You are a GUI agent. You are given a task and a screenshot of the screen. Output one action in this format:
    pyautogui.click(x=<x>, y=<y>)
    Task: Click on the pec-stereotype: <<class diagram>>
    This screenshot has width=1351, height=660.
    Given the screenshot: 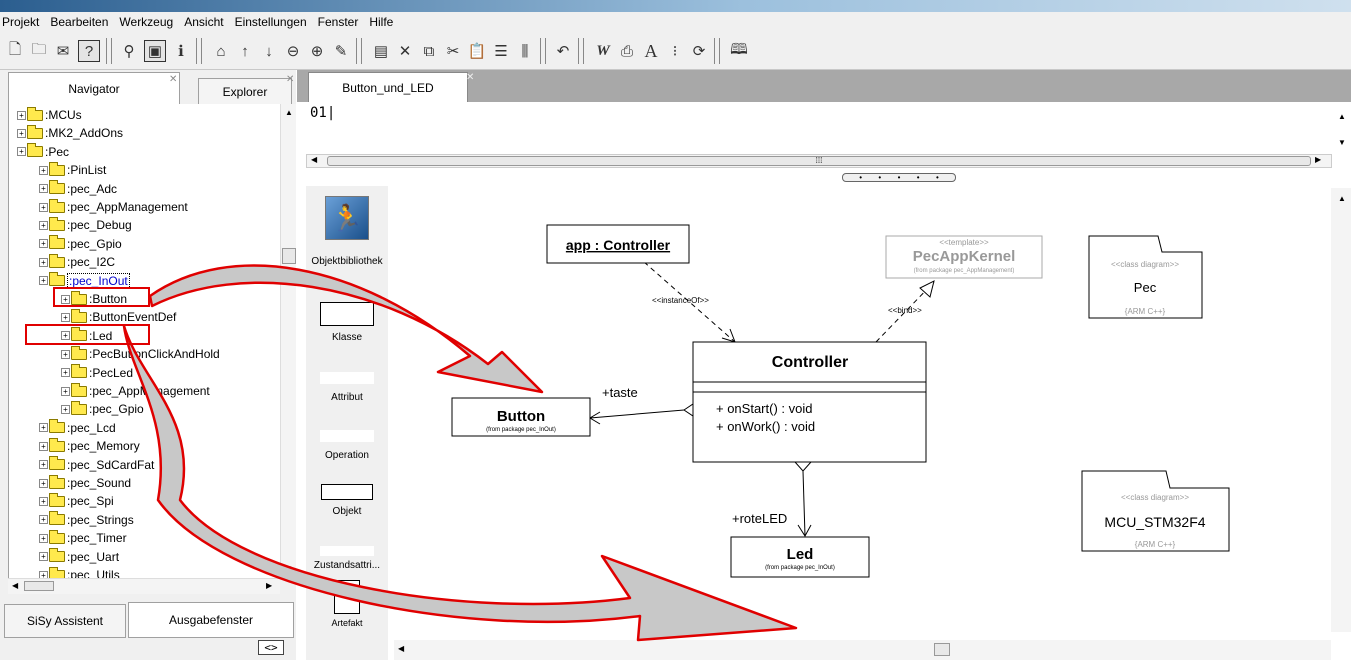 What is the action you would take?
    pyautogui.click(x=1145, y=264)
    